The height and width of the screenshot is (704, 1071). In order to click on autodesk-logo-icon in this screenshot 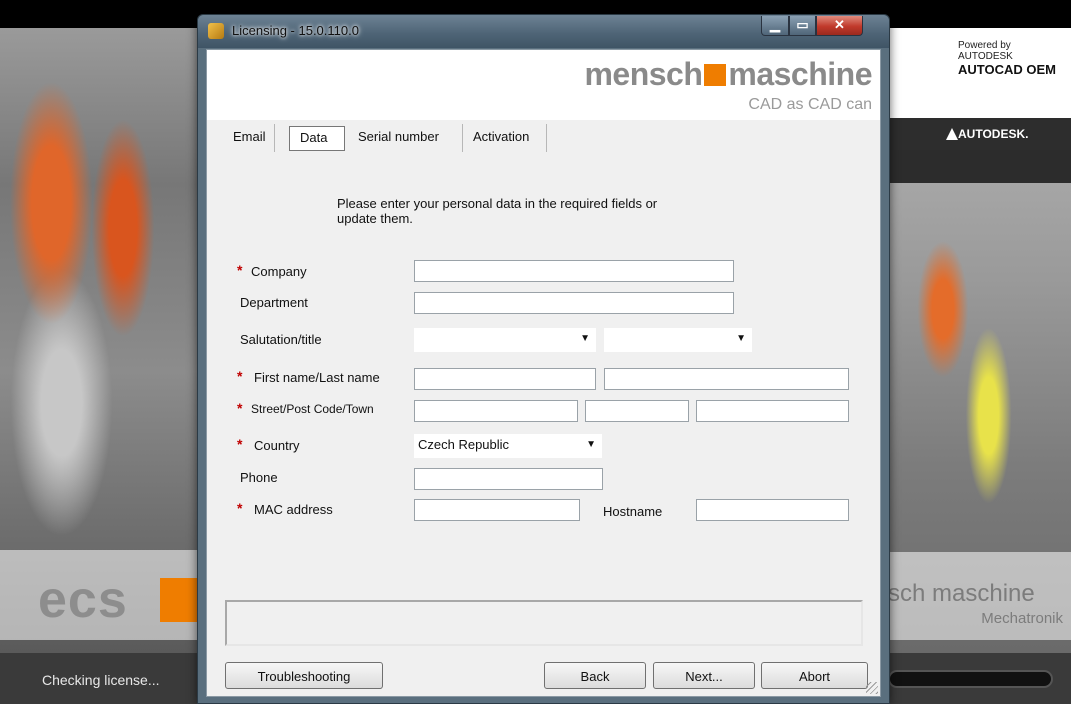, I will do `click(952, 134)`.